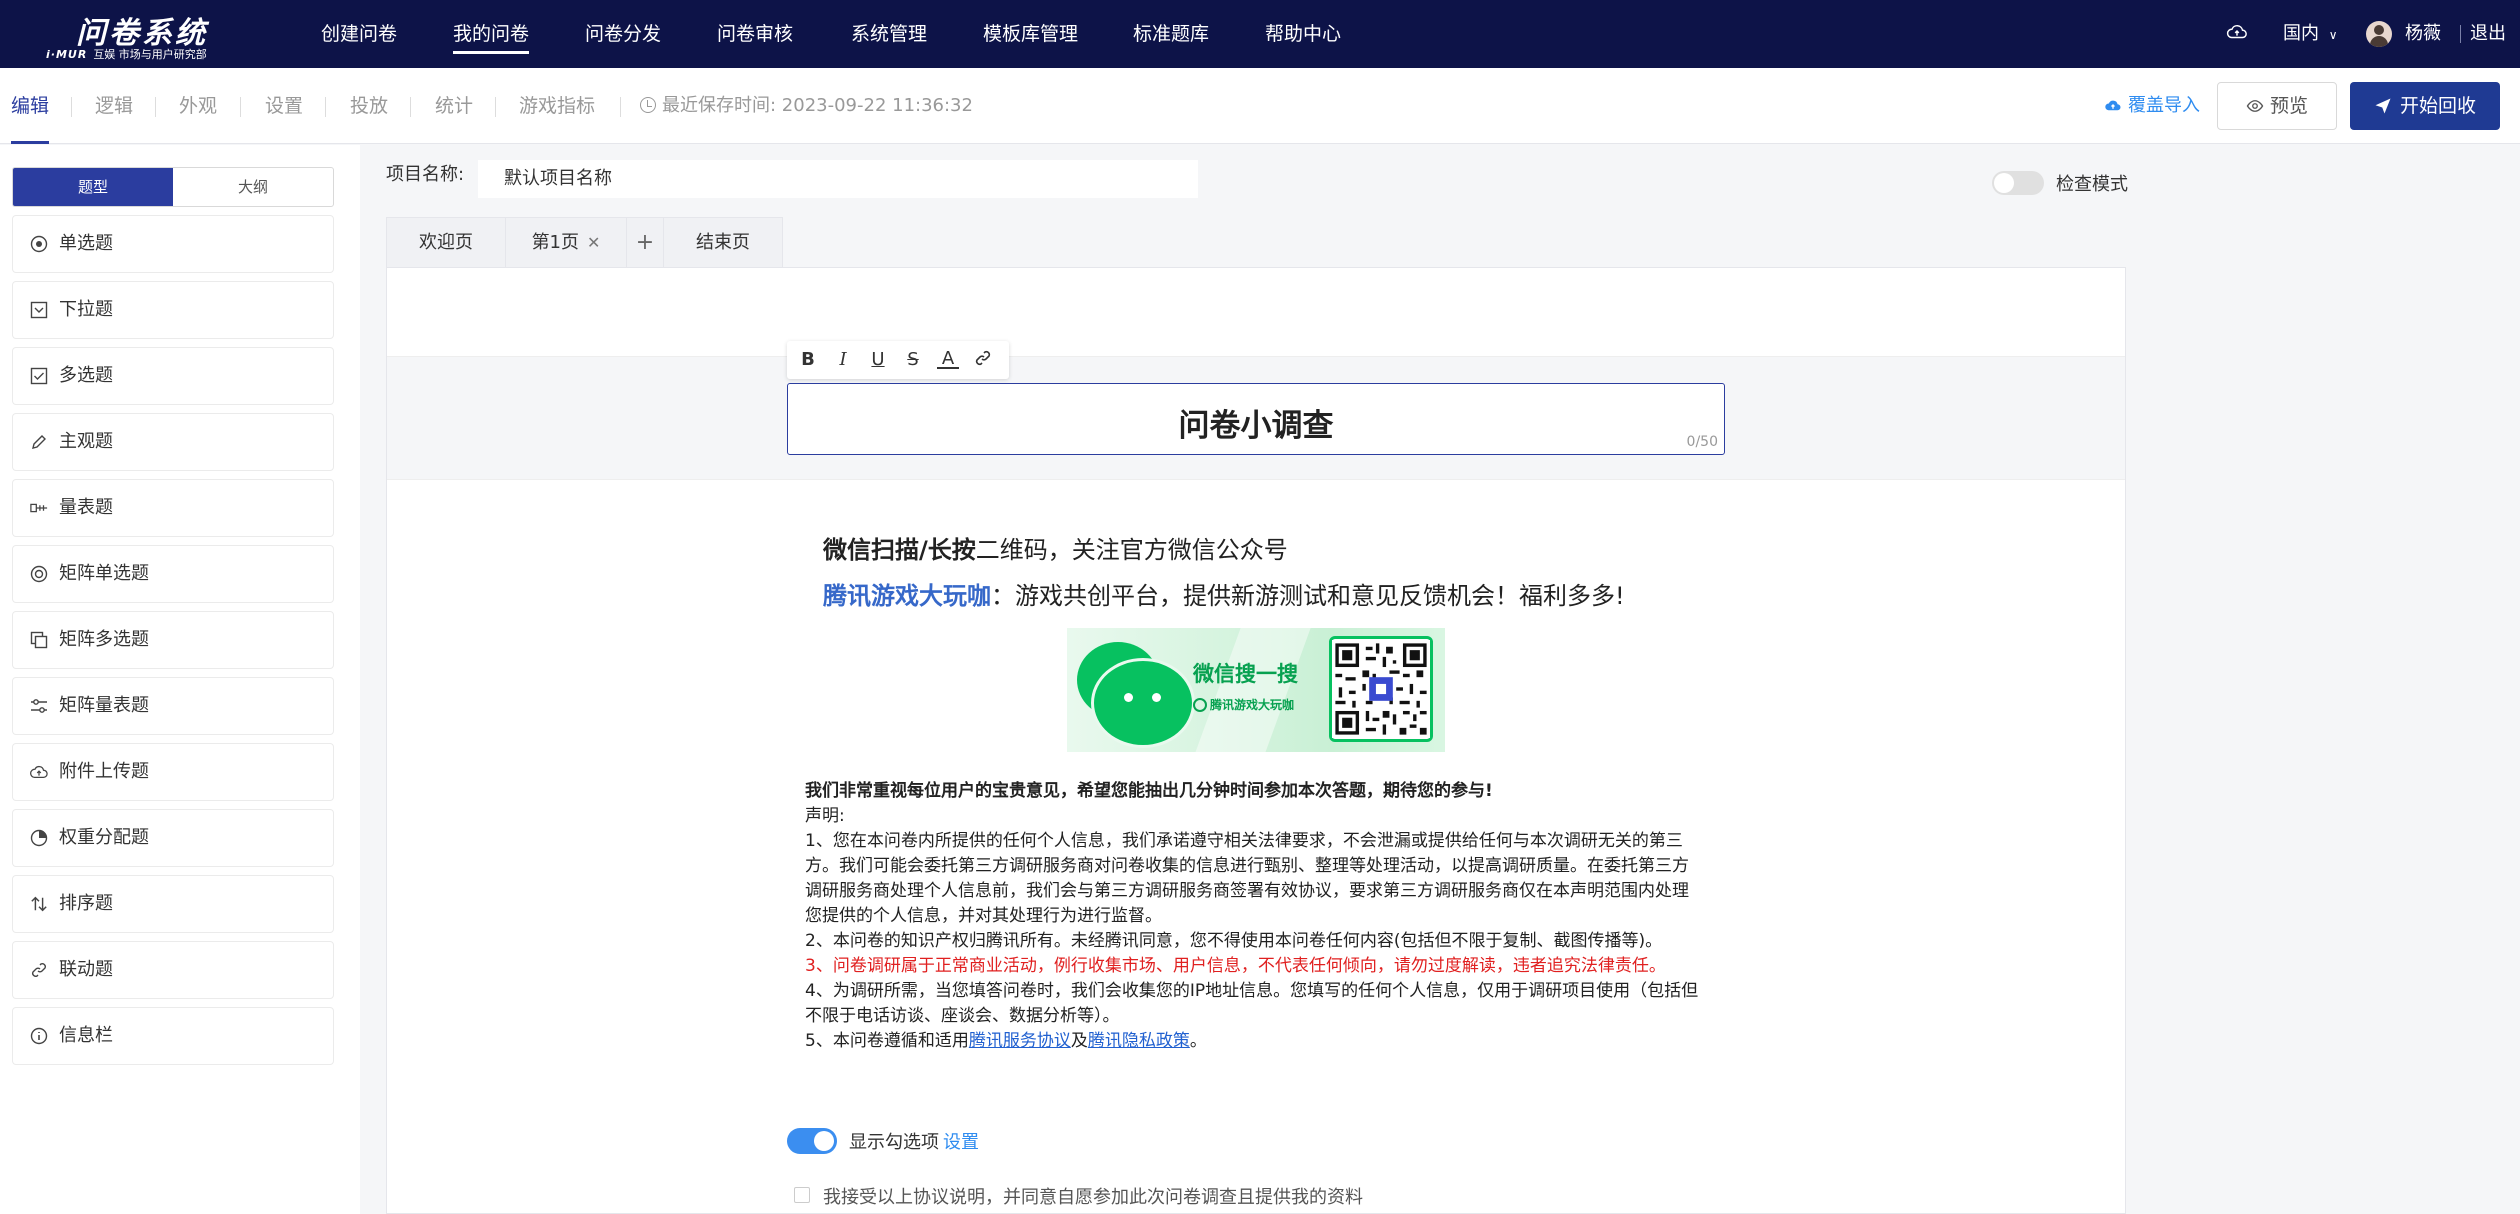 Image resolution: width=2520 pixels, height=1214 pixels. I want to click on qtype-file-upload: 附件上传题, so click(173, 772).